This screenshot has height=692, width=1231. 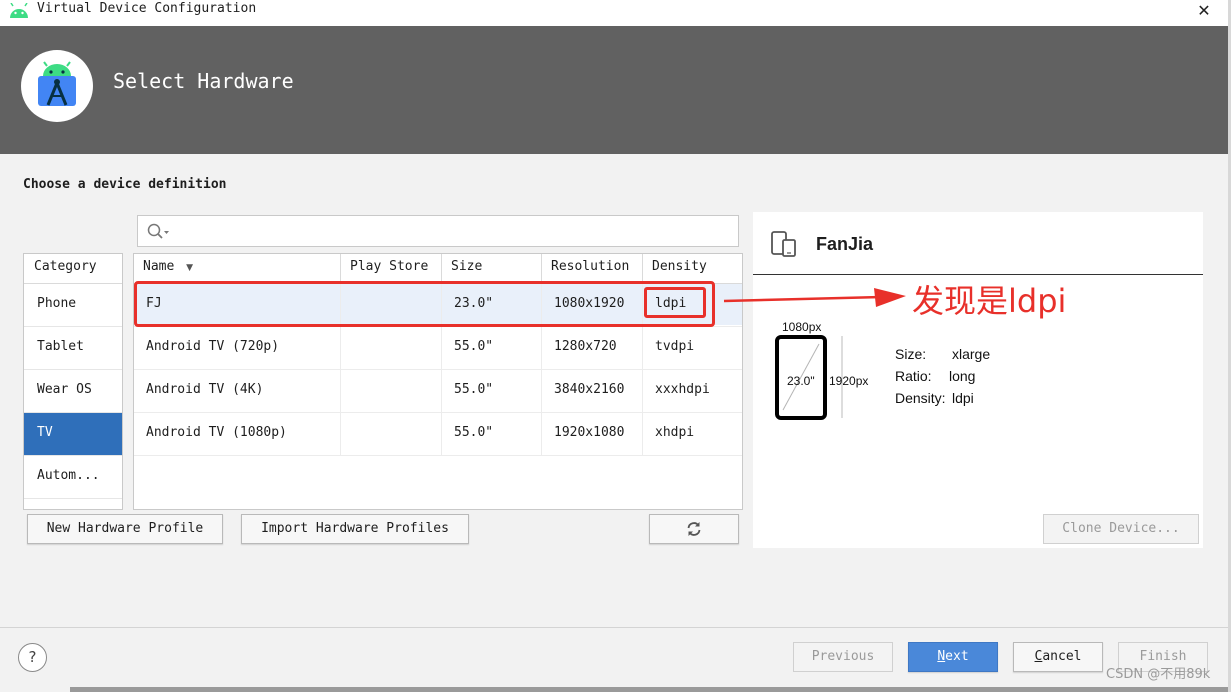 I want to click on window-title-bar: Virtual Device Configuration ✕, so click(x=615, y=13).